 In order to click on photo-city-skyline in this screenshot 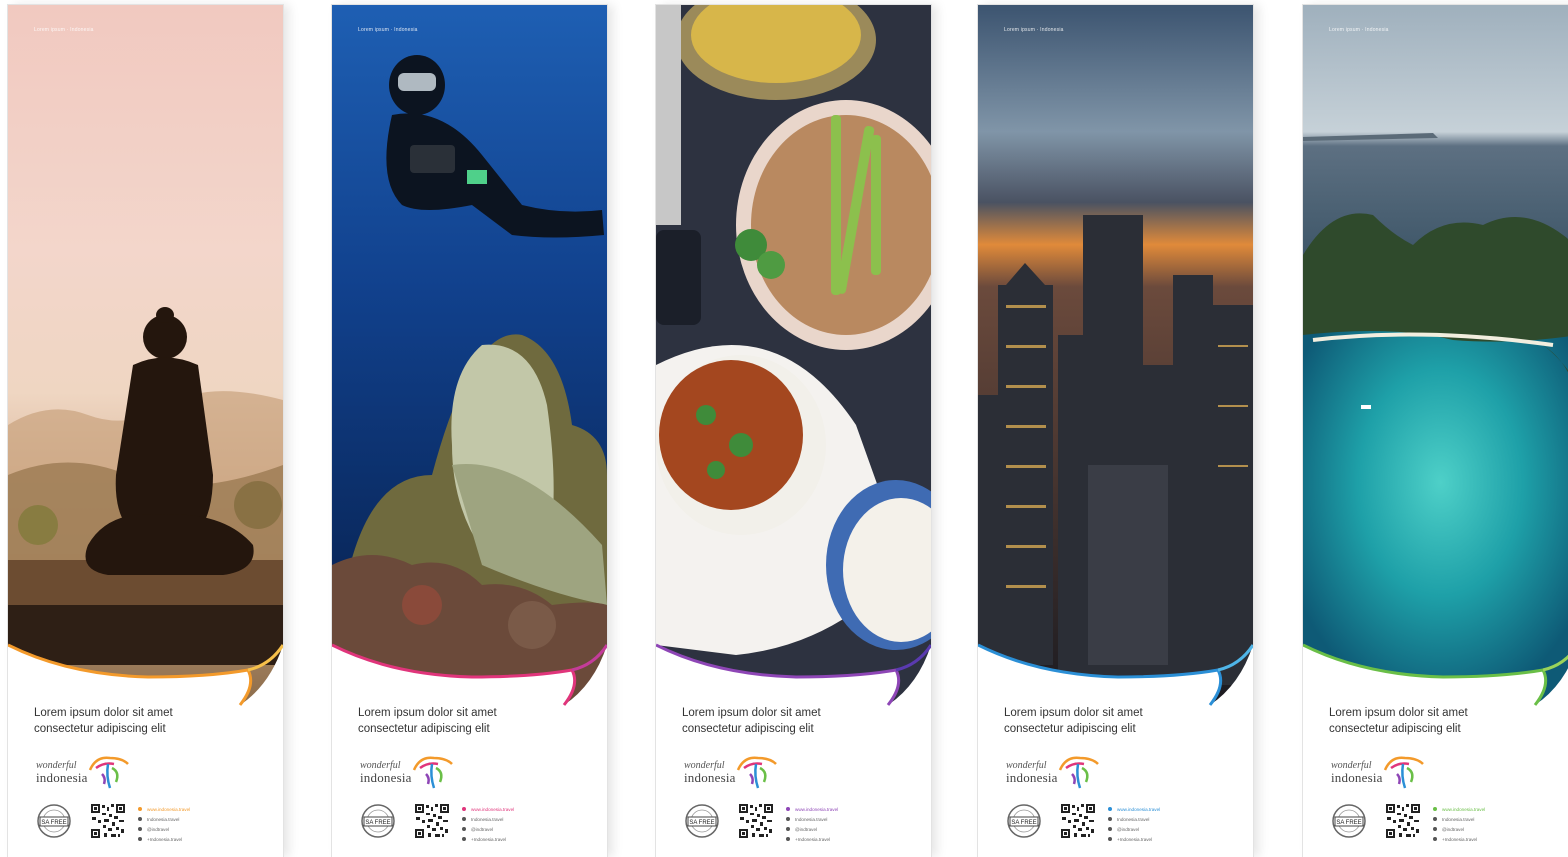, I will do `click(1115, 357)`.